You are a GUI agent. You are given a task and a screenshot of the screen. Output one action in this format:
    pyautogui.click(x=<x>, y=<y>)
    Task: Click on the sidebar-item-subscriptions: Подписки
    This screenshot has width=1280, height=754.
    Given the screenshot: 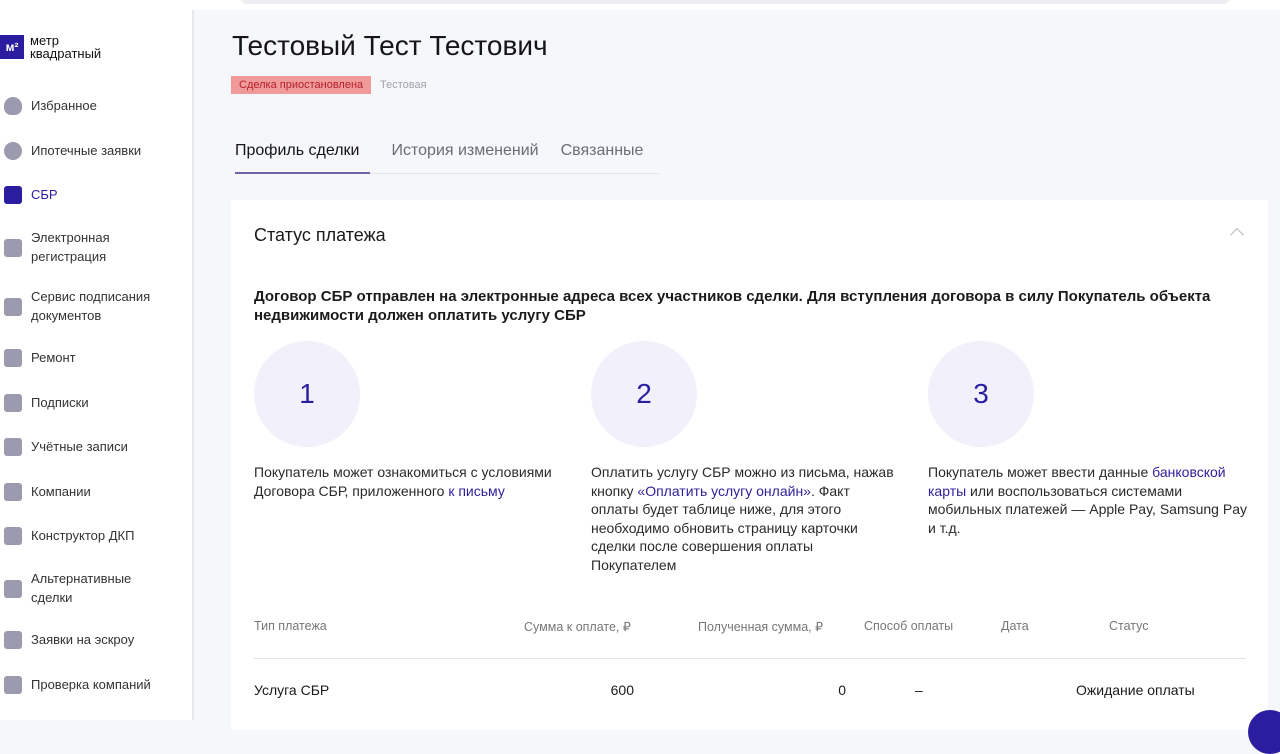 What is the action you would take?
    pyautogui.click(x=95, y=403)
    